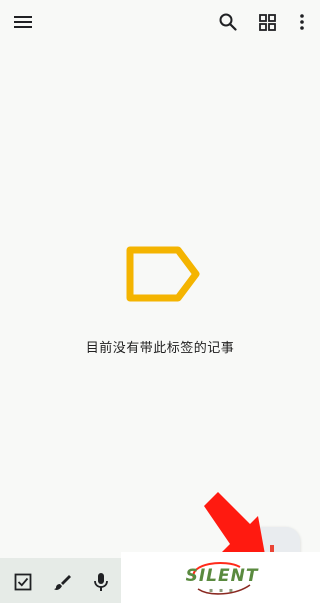  I want to click on more-vert-icon, so click(302, 22).